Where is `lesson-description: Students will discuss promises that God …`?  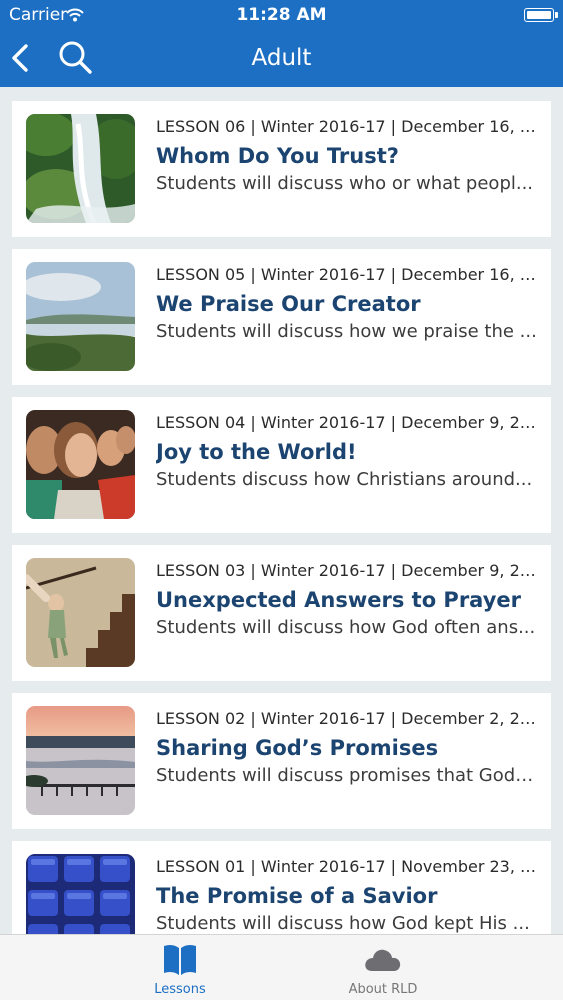 lesson-description: Students will discuss promises that God … is located at coordinates (347, 775).